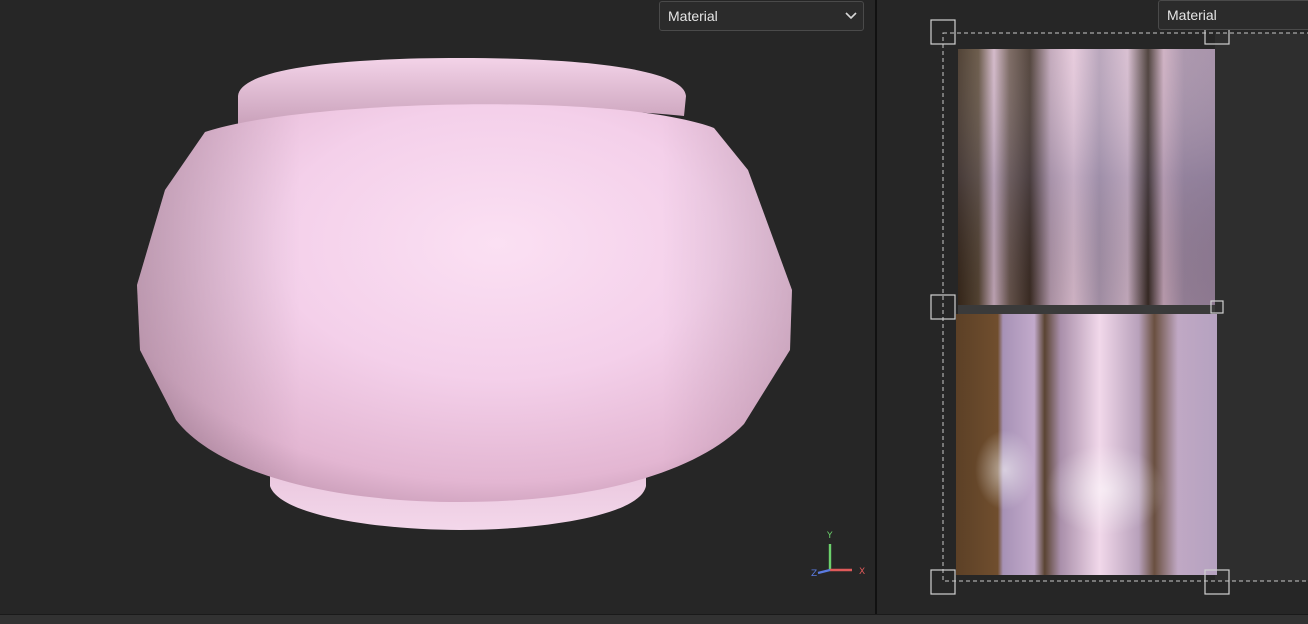  Describe the element at coordinates (943, 582) in the screenshot. I see `handle-bottom-left` at that location.